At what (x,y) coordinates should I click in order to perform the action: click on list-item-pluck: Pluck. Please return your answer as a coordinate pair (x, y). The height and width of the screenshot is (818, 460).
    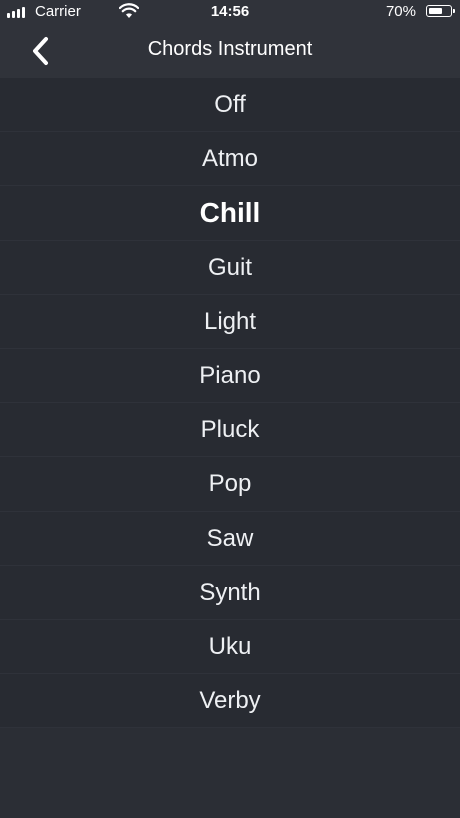
    Looking at the image, I should click on (230, 430).